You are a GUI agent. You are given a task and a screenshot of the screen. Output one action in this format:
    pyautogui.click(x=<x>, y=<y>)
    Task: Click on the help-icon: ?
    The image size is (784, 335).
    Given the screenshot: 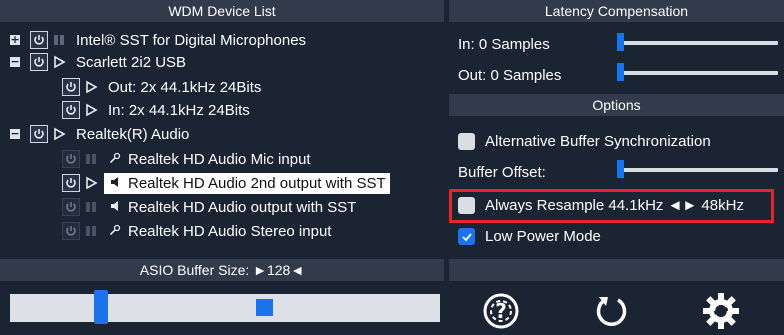 What is the action you would take?
    pyautogui.click(x=501, y=311)
    